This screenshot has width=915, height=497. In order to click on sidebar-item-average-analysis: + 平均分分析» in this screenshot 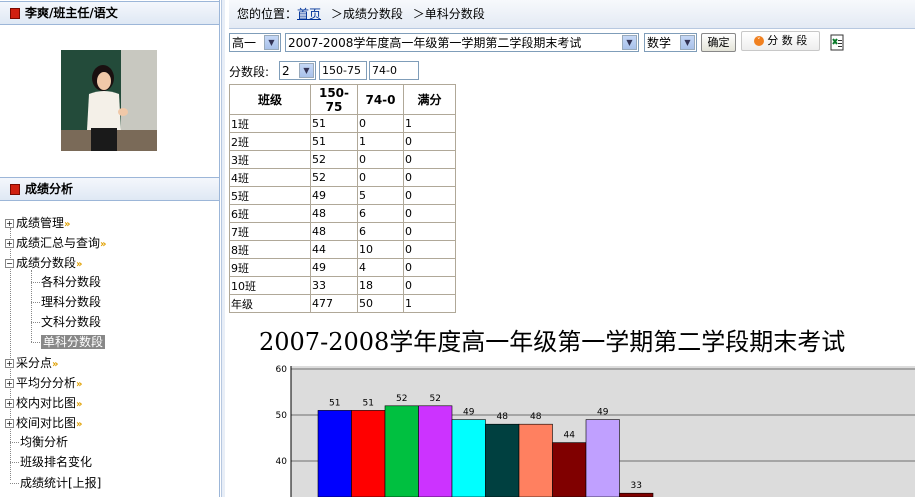, I will do `click(43, 383)`.